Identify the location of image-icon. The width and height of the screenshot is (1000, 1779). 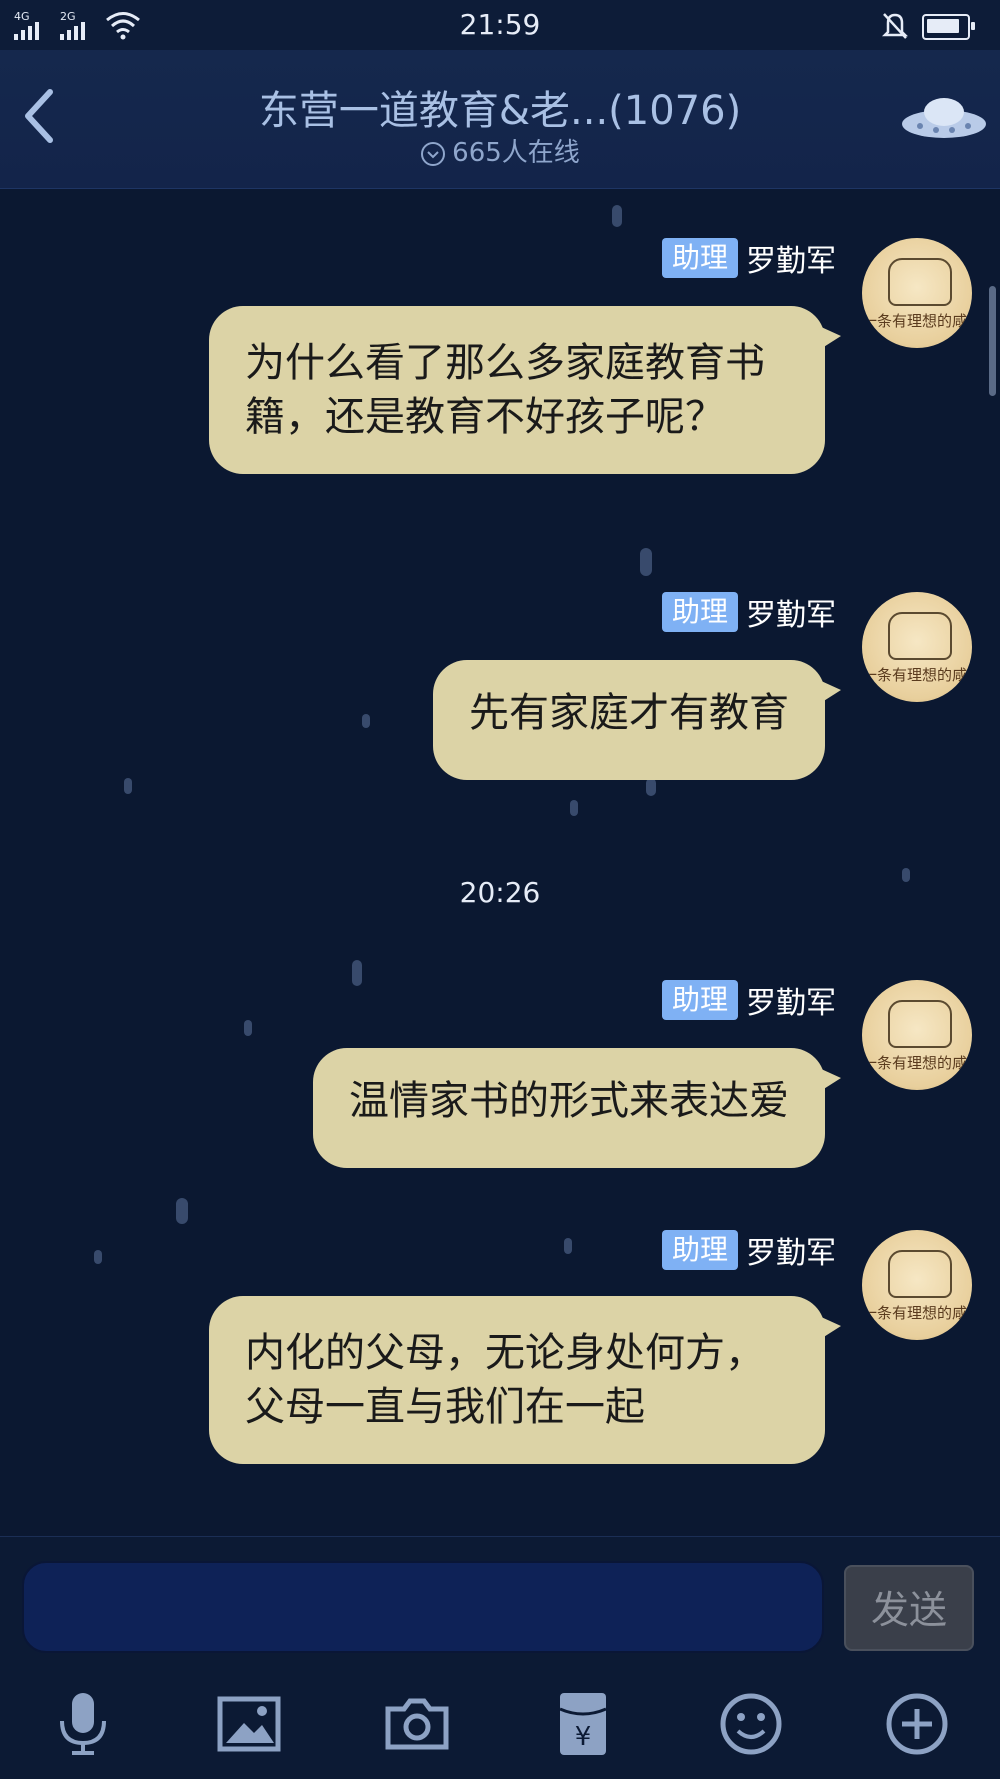
(249, 1724).